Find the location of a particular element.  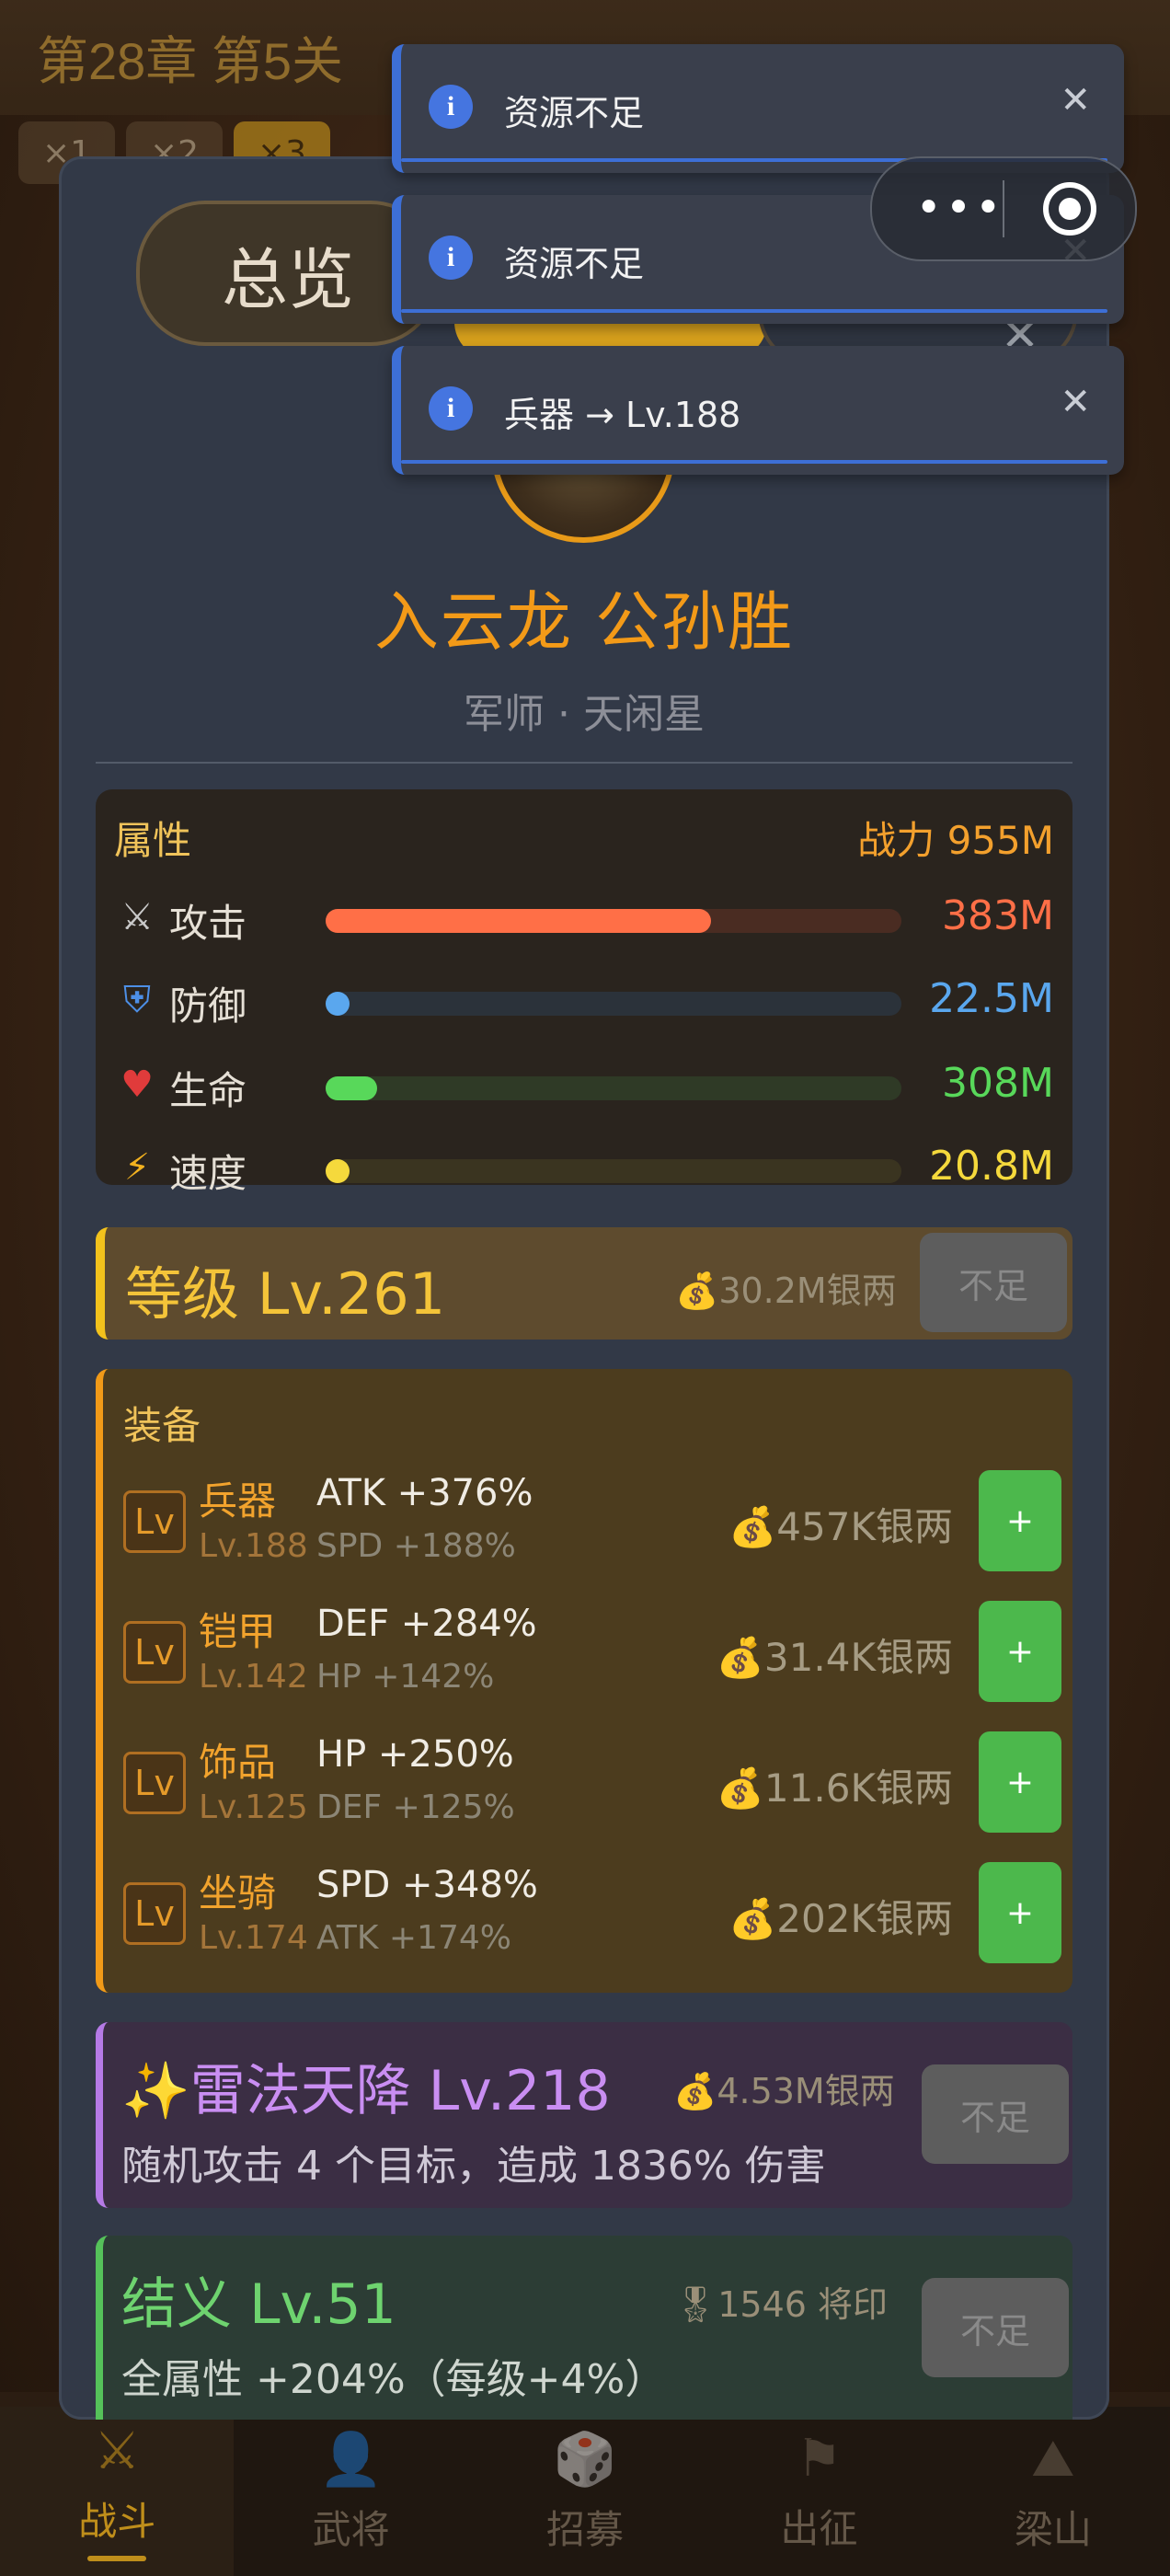

nav-recruit: 🎲 招募 is located at coordinates (585, 2491).